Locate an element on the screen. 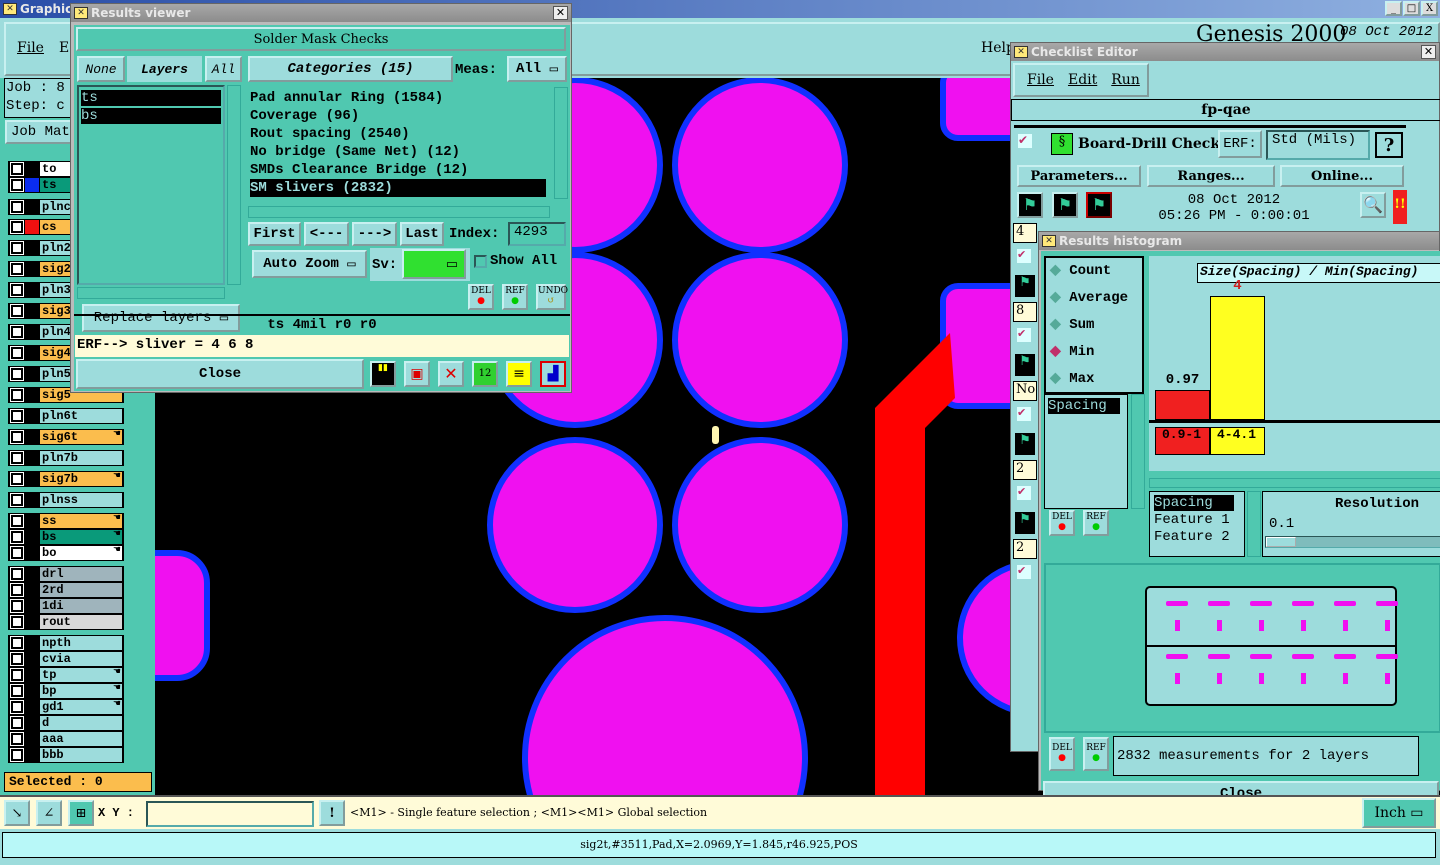 The height and width of the screenshot is (865, 1440). close-icon: ✕ is located at coordinates (1428, 52).